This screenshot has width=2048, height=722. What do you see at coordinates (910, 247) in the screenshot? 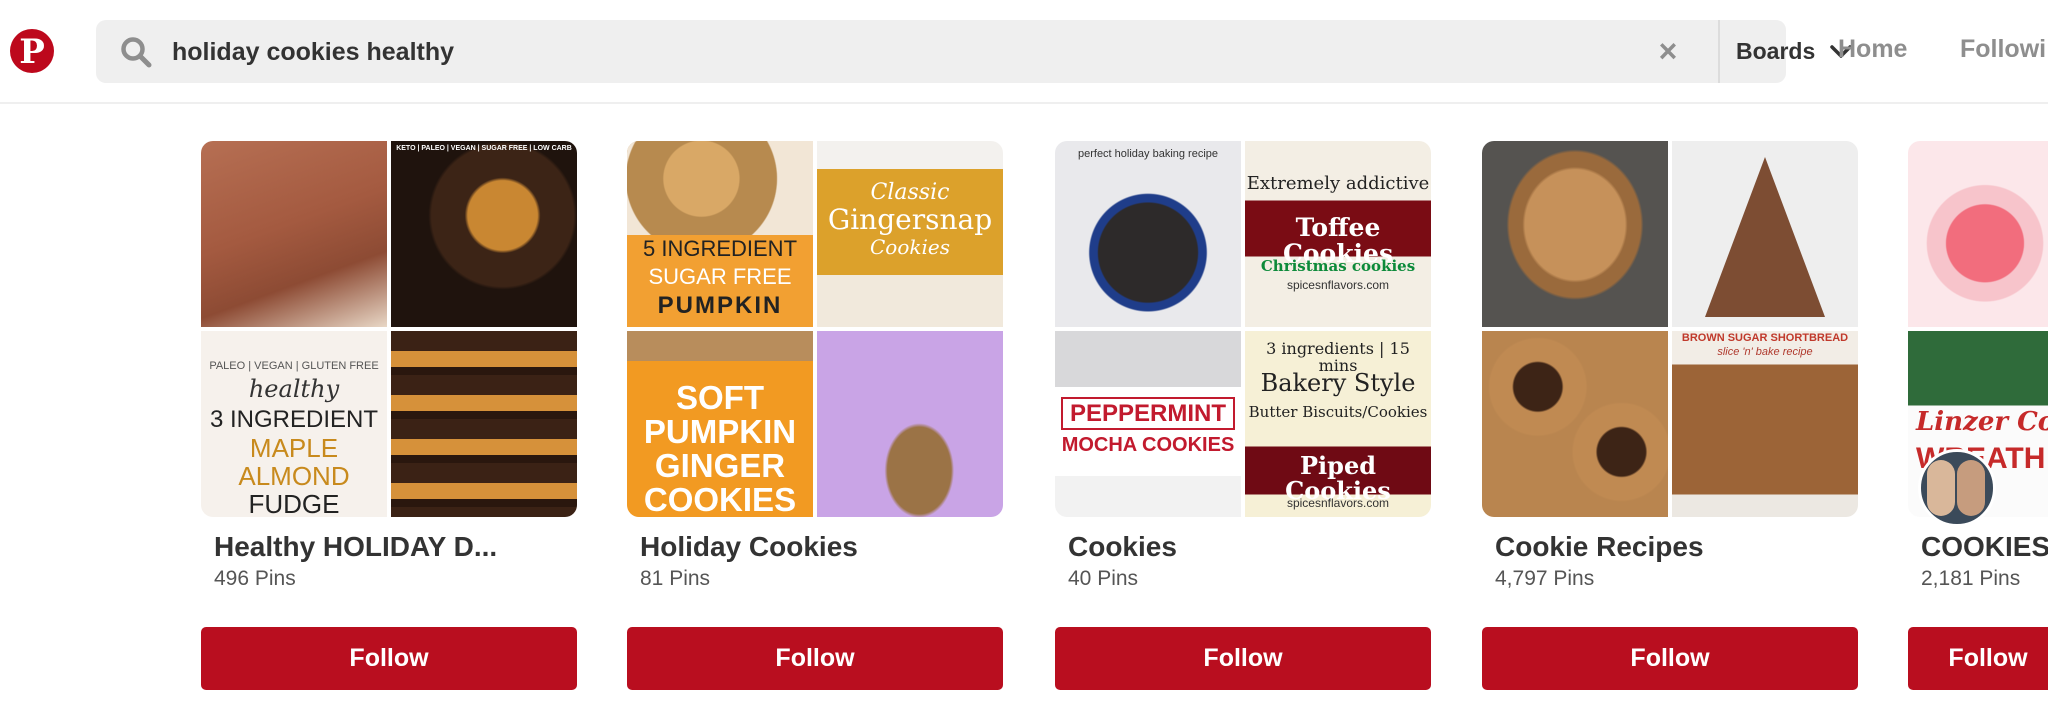
I see `tile-caption: Cookies` at bounding box center [910, 247].